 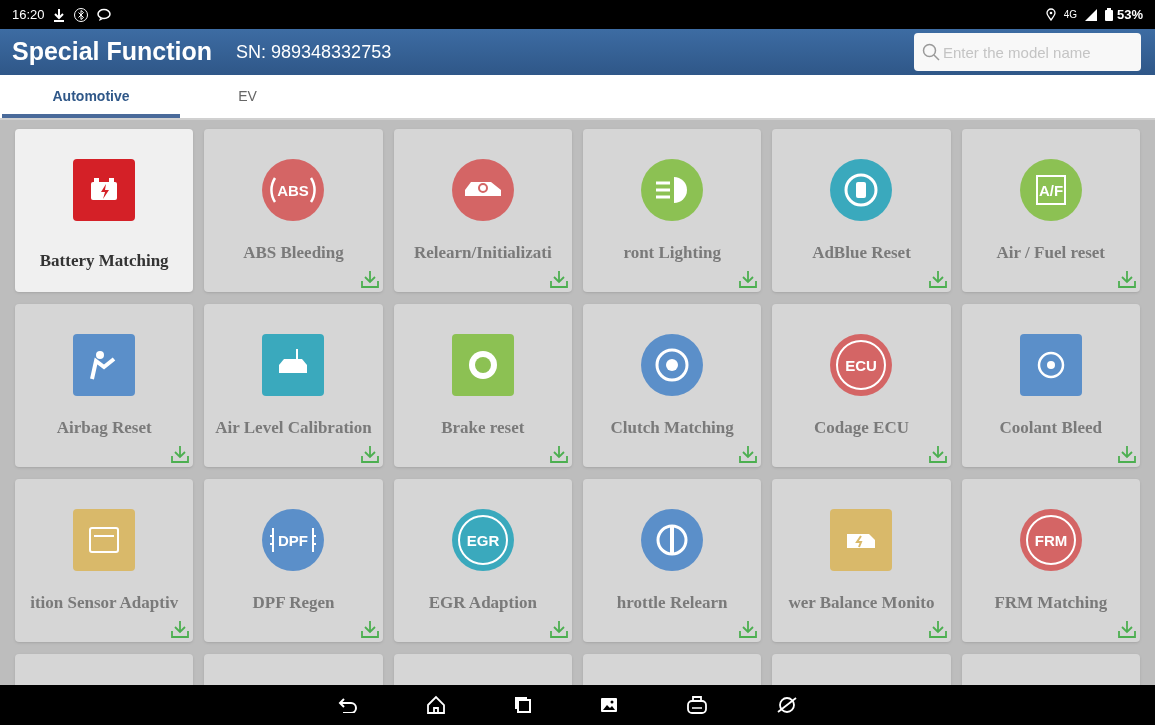 What do you see at coordinates (1051, 428) in the screenshot?
I see `function-label: Coolant Bleed` at bounding box center [1051, 428].